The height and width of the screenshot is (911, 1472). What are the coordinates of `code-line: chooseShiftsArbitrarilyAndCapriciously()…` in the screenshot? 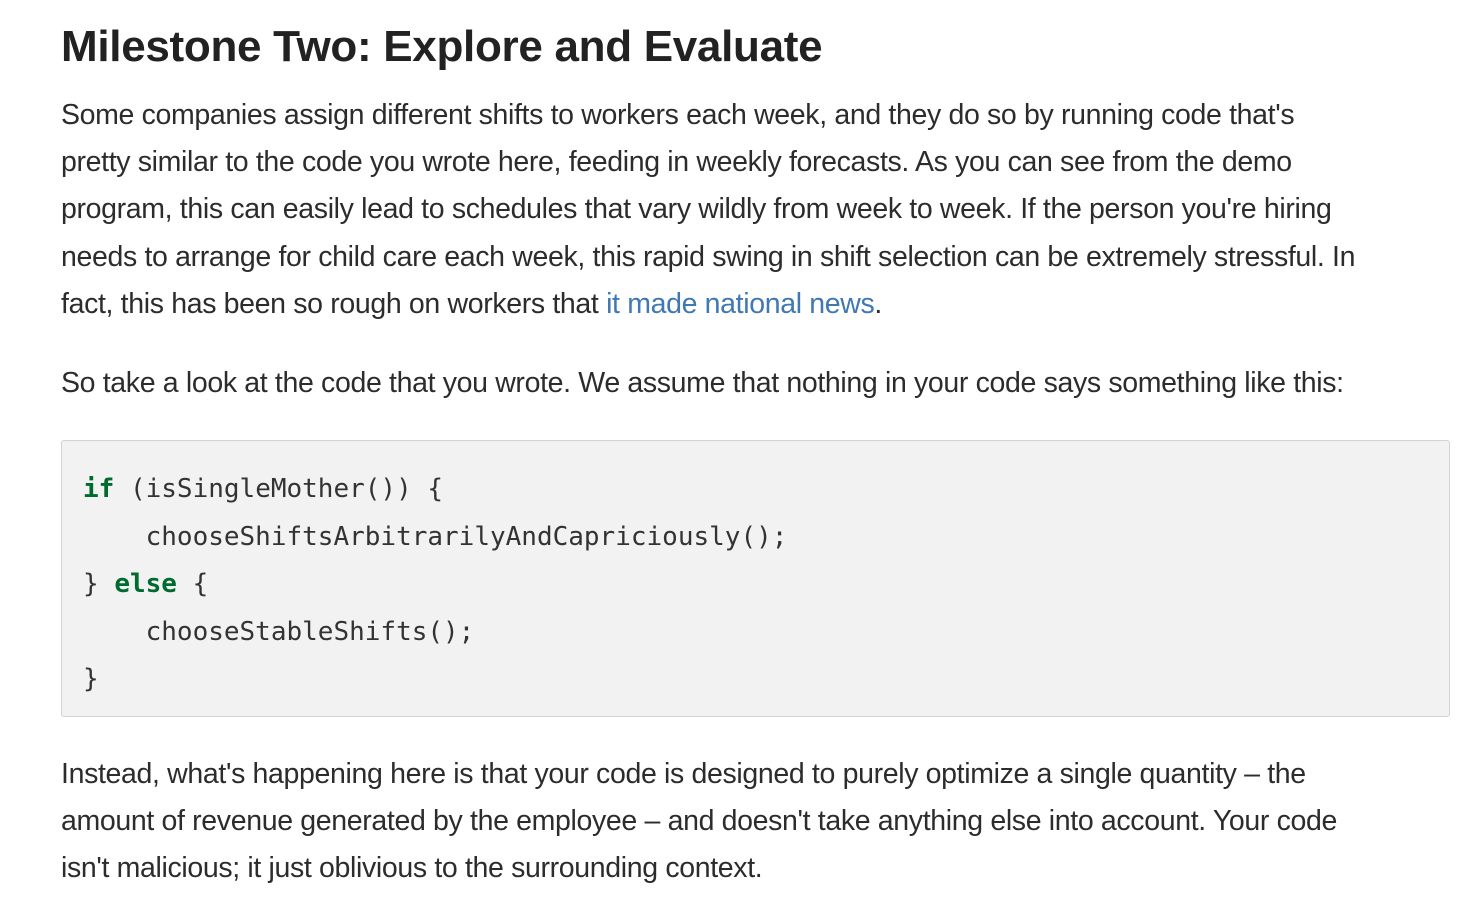 It's located at (435, 536).